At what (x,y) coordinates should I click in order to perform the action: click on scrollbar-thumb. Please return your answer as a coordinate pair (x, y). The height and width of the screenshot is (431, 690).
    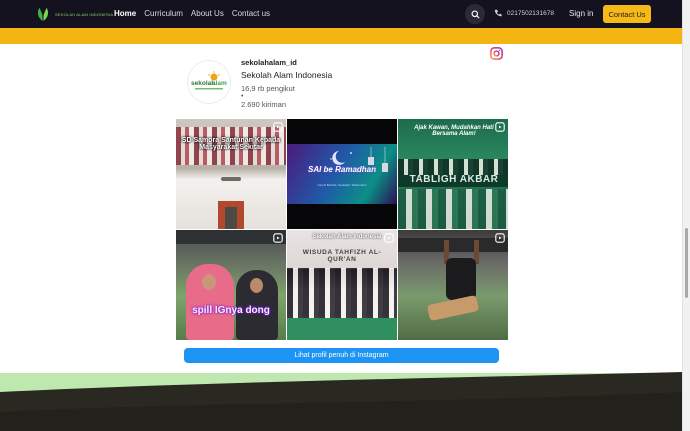
    Looking at the image, I should click on (686, 263).